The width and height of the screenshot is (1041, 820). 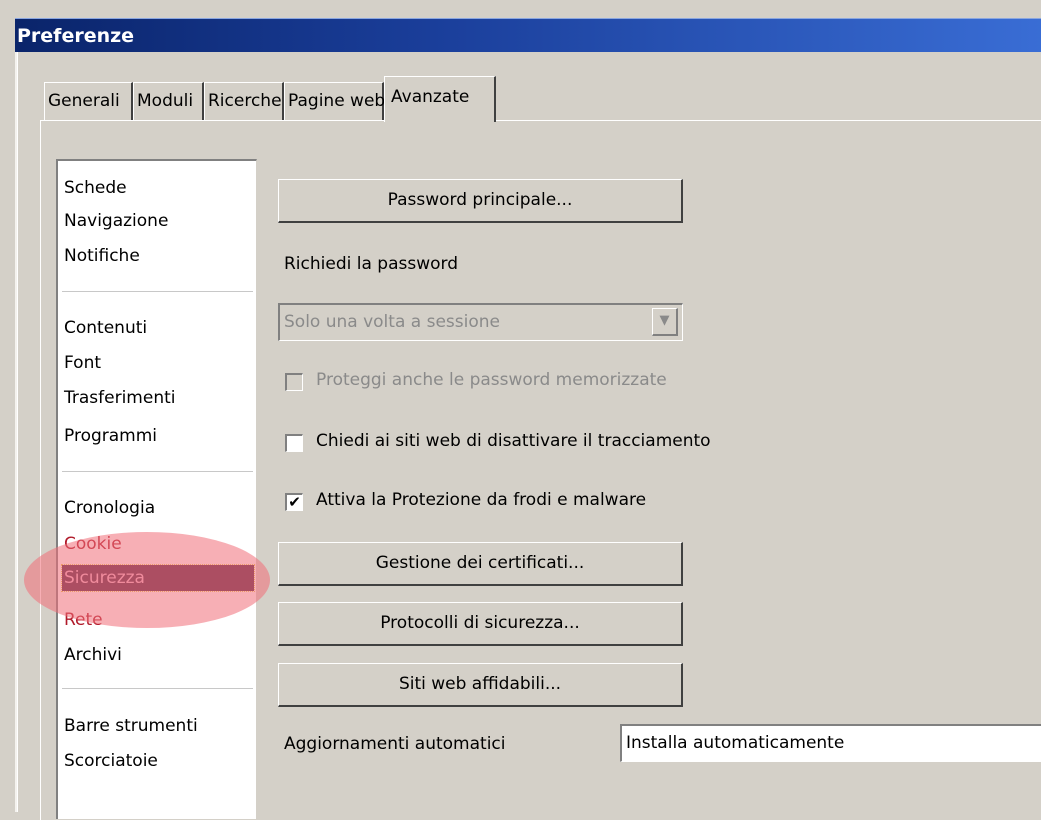 What do you see at coordinates (158, 256) in the screenshot?
I see `category-notifiche: Notifiche` at bounding box center [158, 256].